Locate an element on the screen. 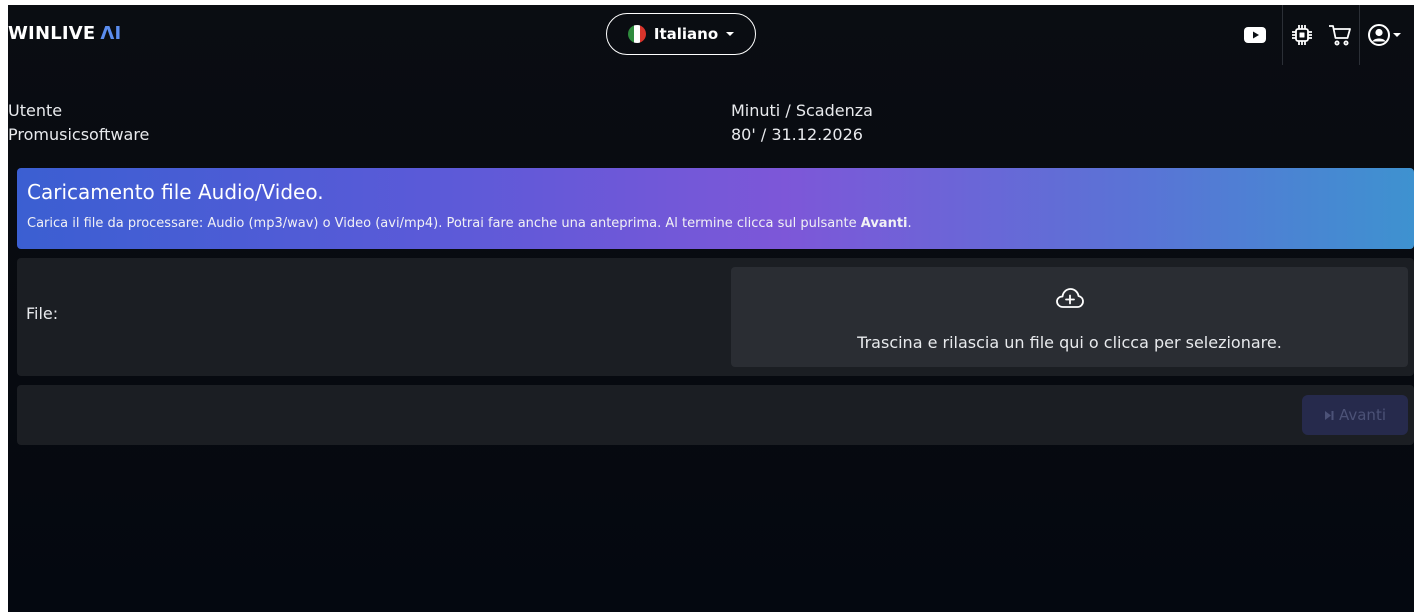  chip-icon is located at coordinates (1302, 35).